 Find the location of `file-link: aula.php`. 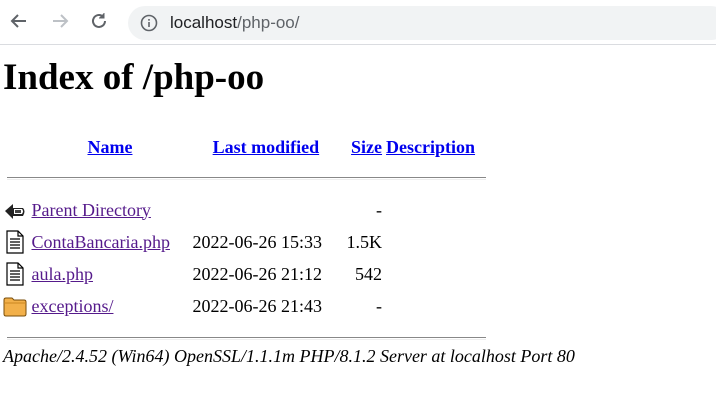

file-link: aula.php is located at coordinates (61, 274).